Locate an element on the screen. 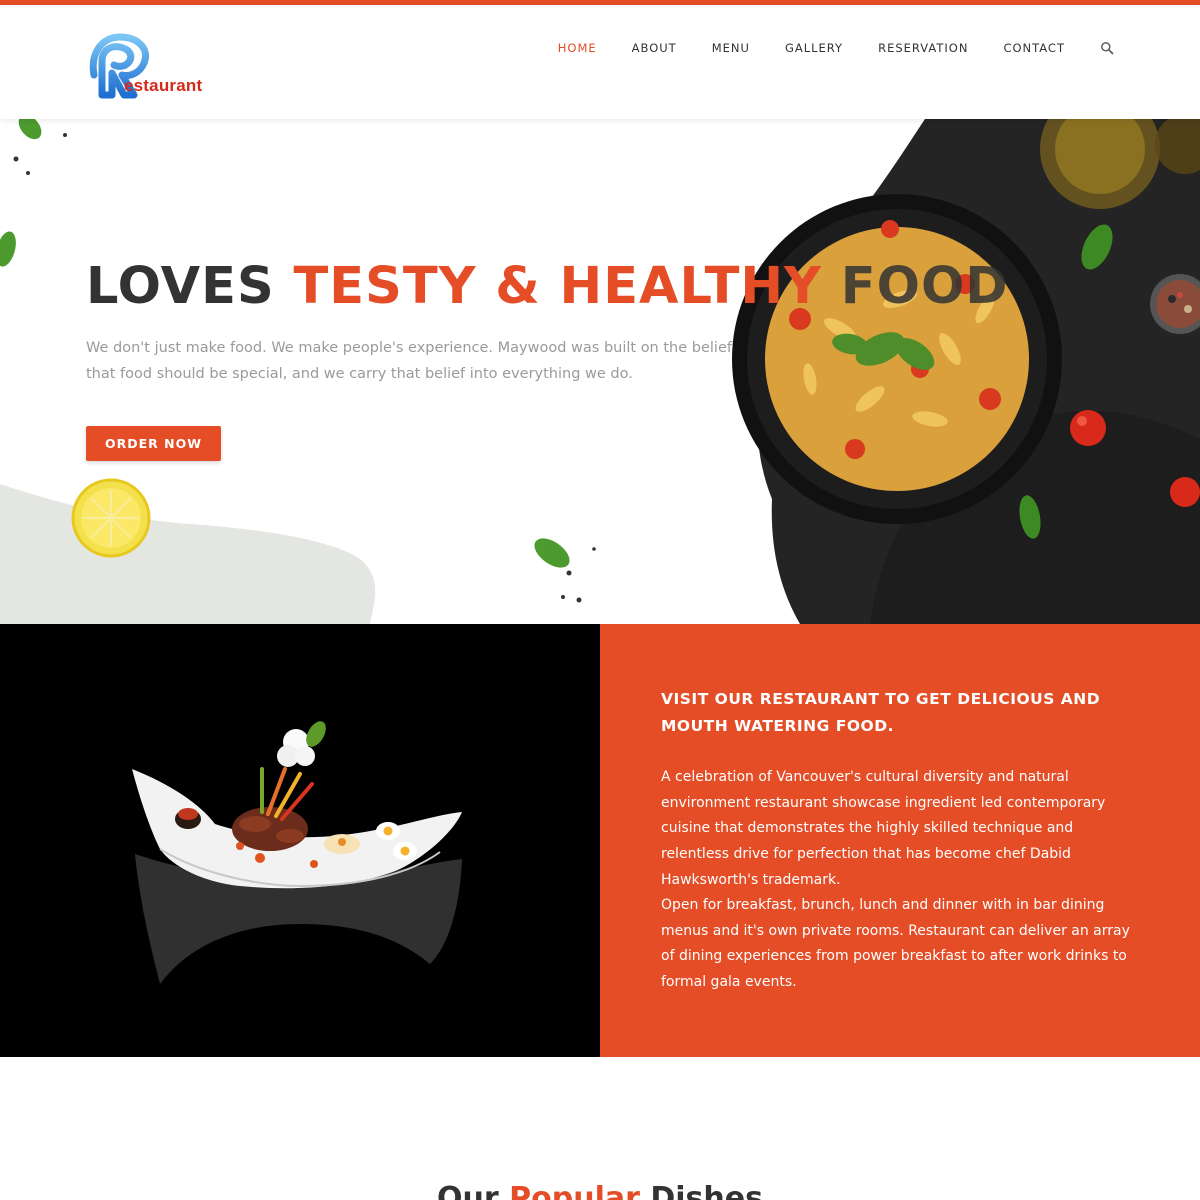 The width and height of the screenshot is (1200, 1200). nav-item-gallery: GALLERY is located at coordinates (814, 48).